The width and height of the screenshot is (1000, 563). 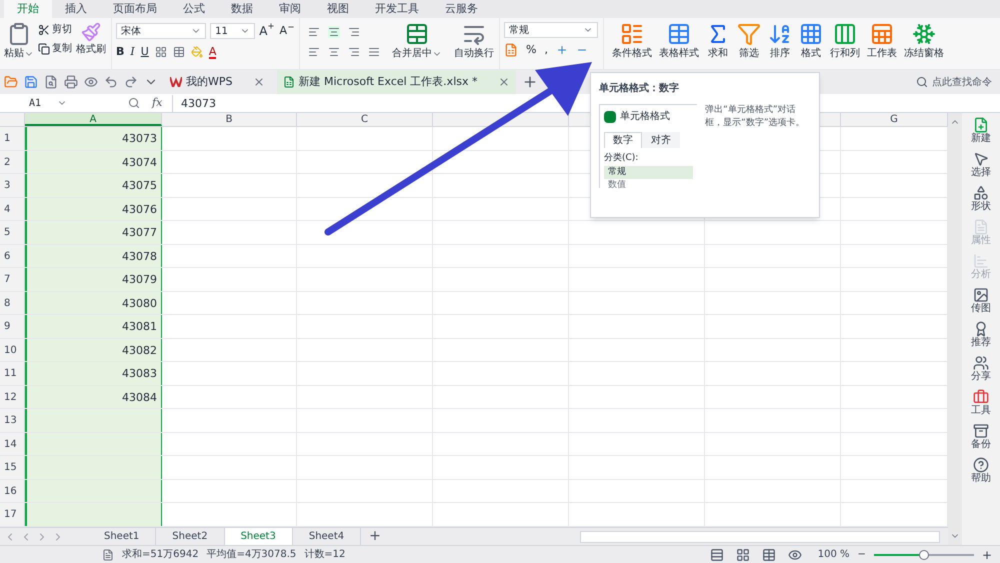 I want to click on menu-tab: 页面布局, so click(x=135, y=9).